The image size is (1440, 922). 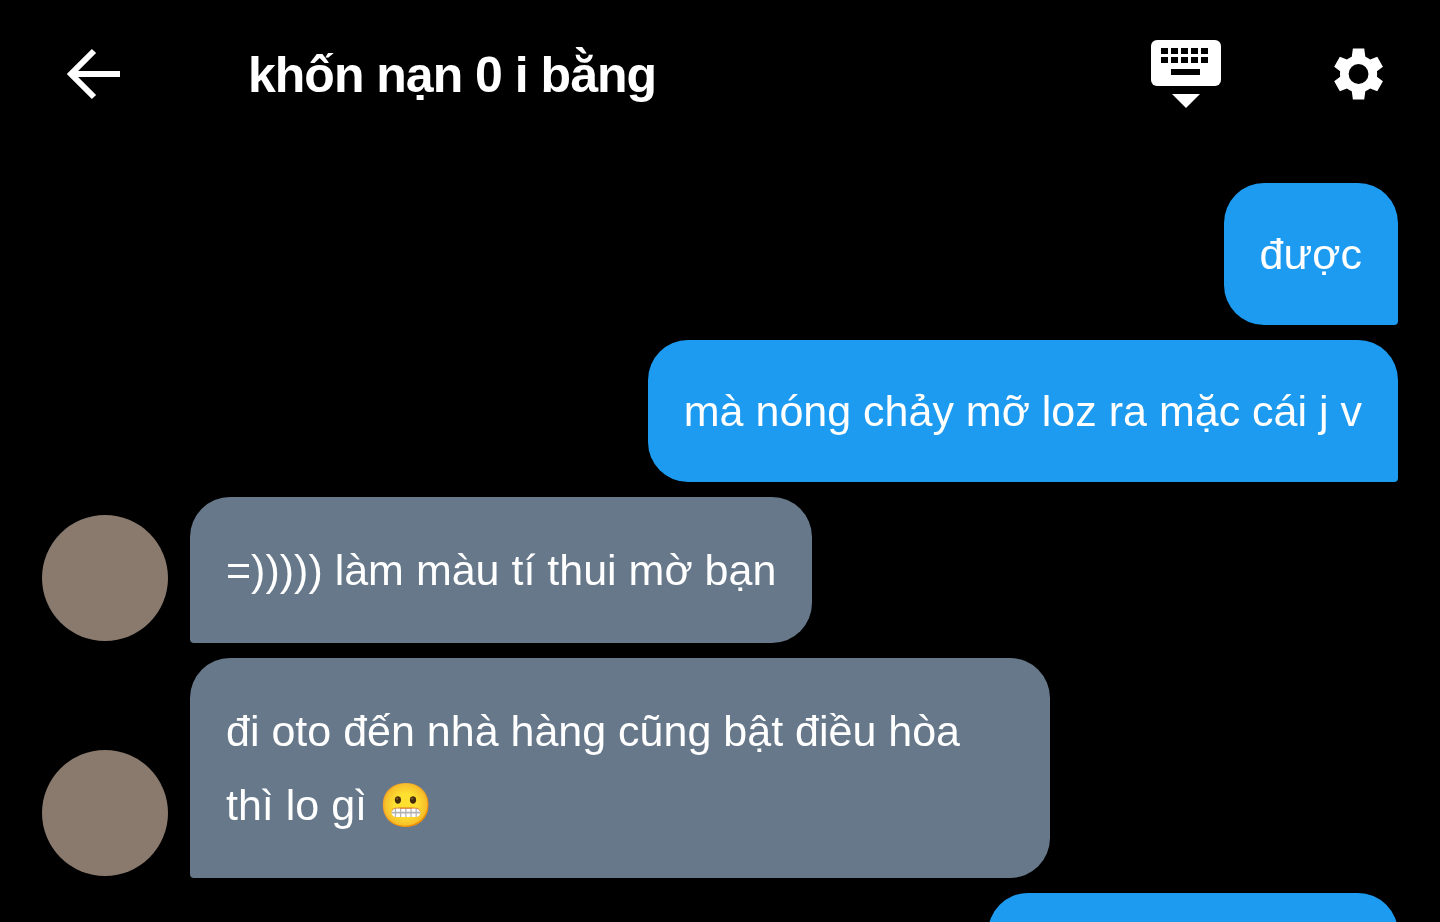 What do you see at coordinates (501, 570) in the screenshot?
I see `message-bubble: =))))) làm màu tí thui mờ bạn` at bounding box center [501, 570].